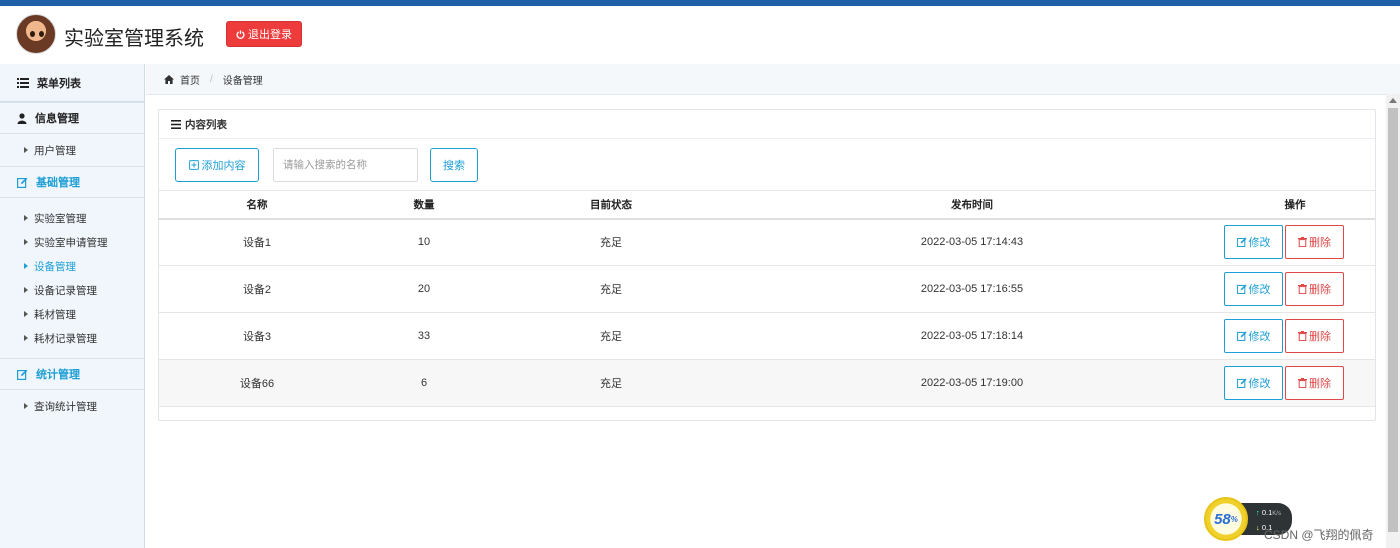  What do you see at coordinates (193, 165) in the screenshot?
I see `plus-square-icon` at bounding box center [193, 165].